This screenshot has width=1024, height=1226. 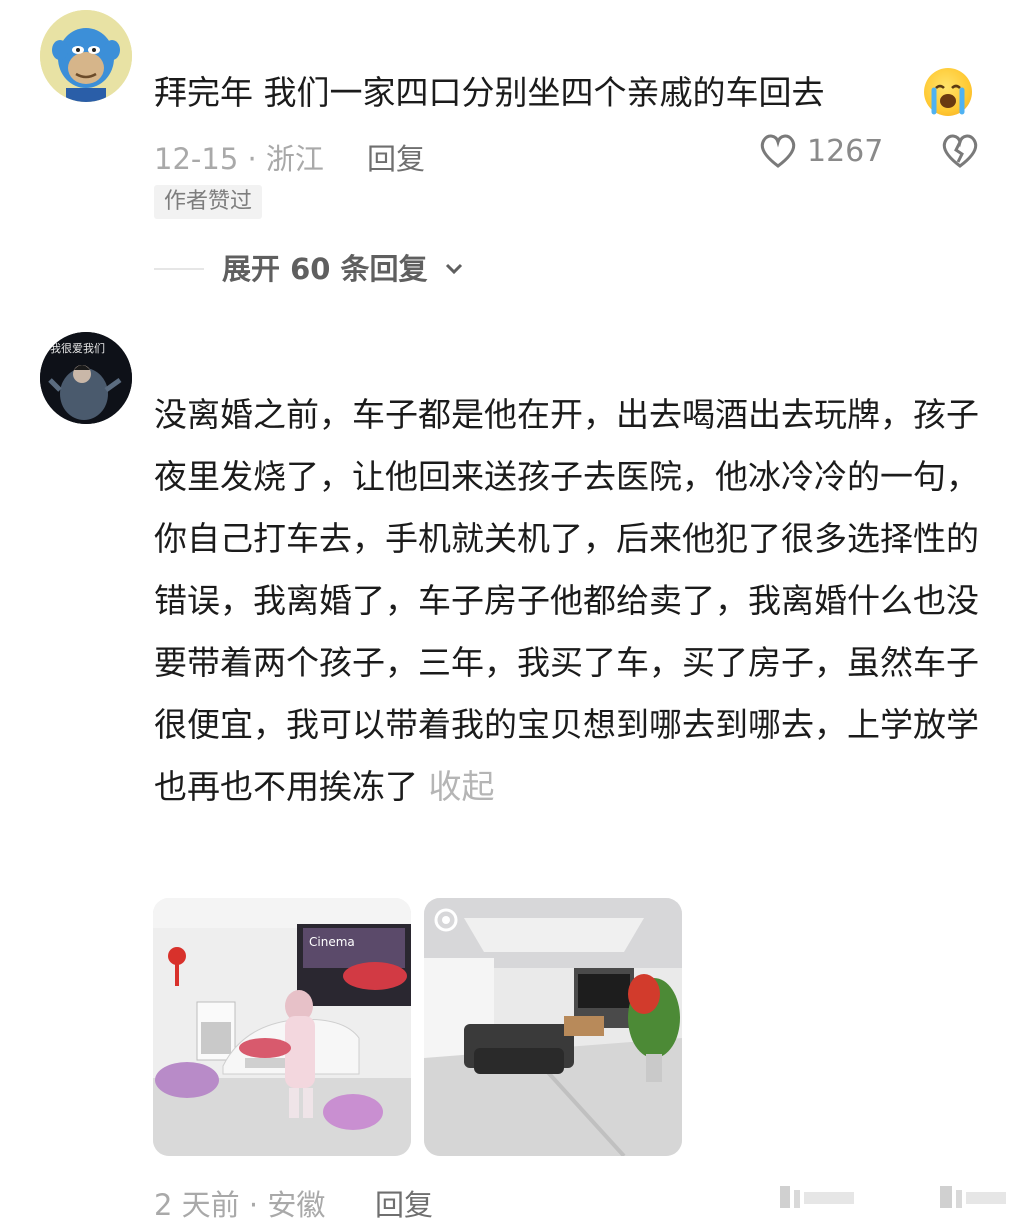 What do you see at coordinates (325, 269) in the screenshot?
I see `expand-replies-label: 展开 60 条回复` at bounding box center [325, 269].